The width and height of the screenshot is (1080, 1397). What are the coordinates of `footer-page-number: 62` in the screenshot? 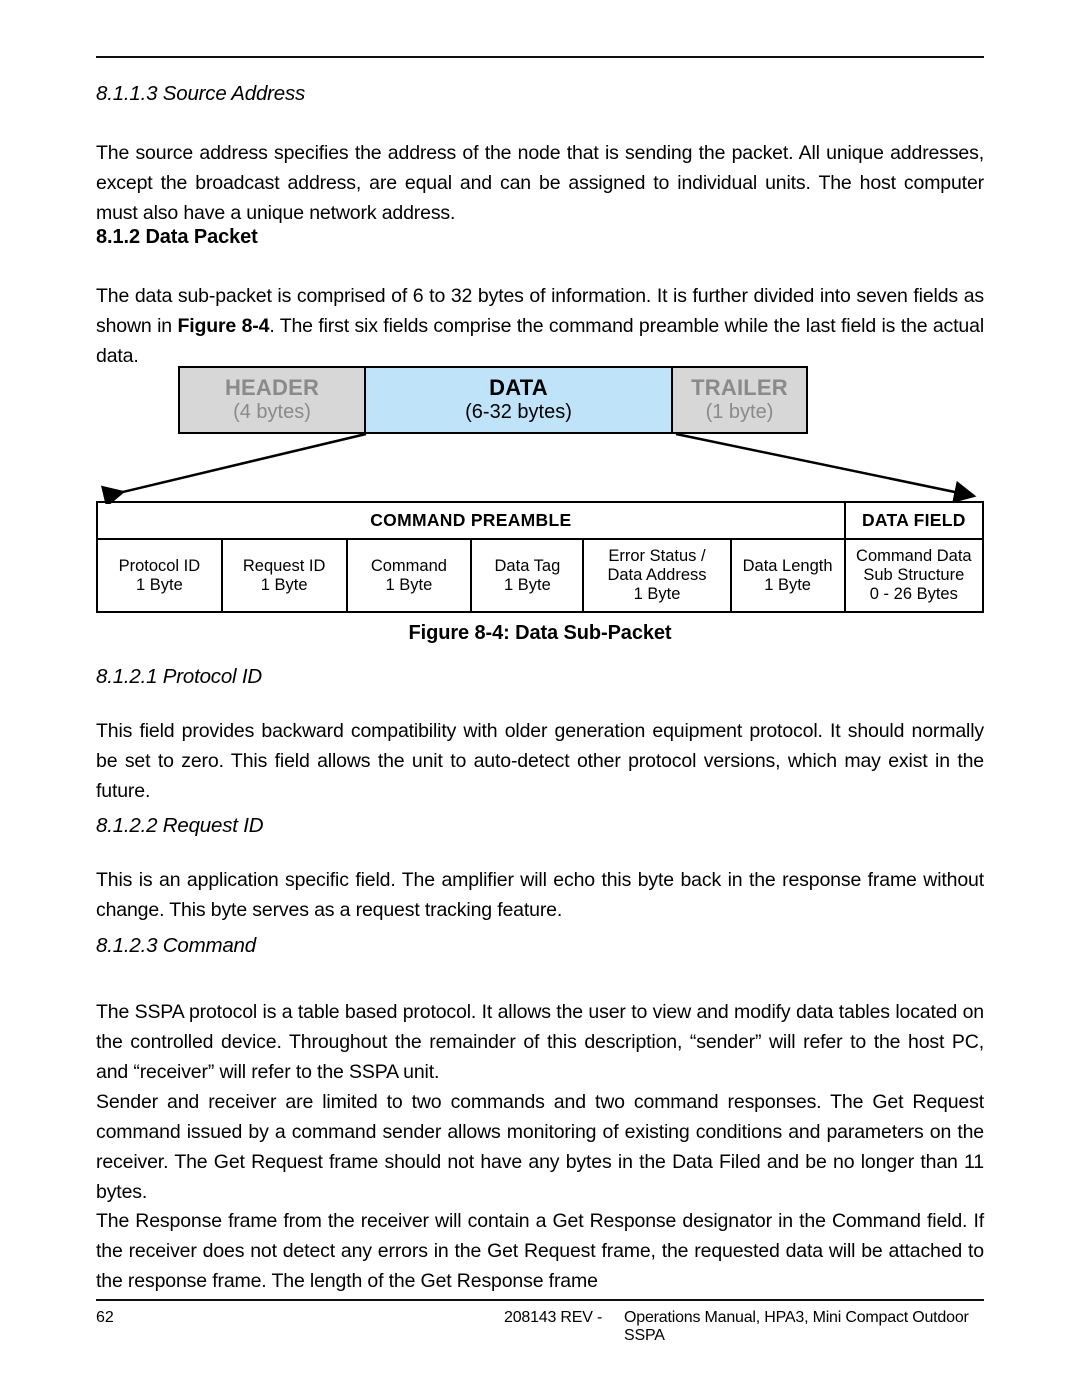 It's located at (105, 1317).